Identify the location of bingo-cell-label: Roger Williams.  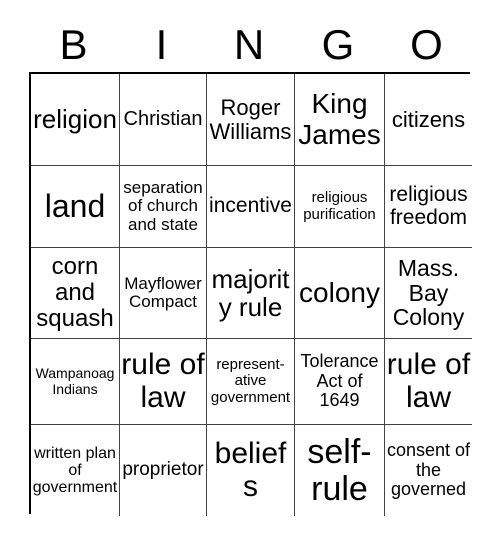
(250, 119).